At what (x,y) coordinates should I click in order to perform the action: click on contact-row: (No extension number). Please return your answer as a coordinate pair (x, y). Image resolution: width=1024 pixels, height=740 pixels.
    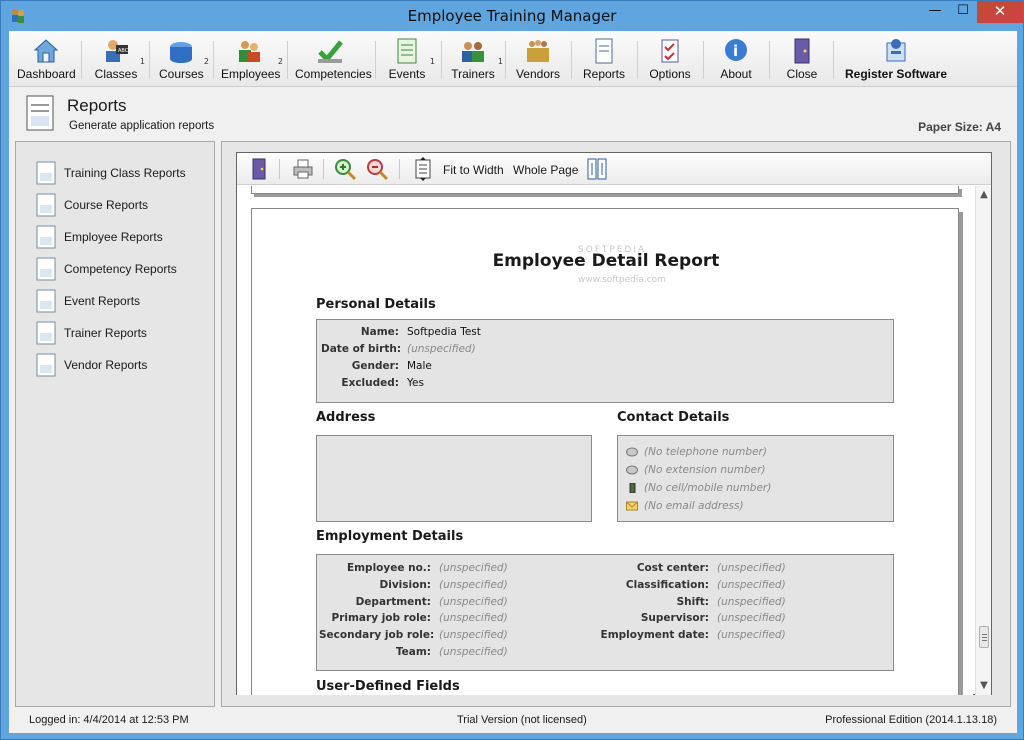
    Looking at the image, I should click on (696, 470).